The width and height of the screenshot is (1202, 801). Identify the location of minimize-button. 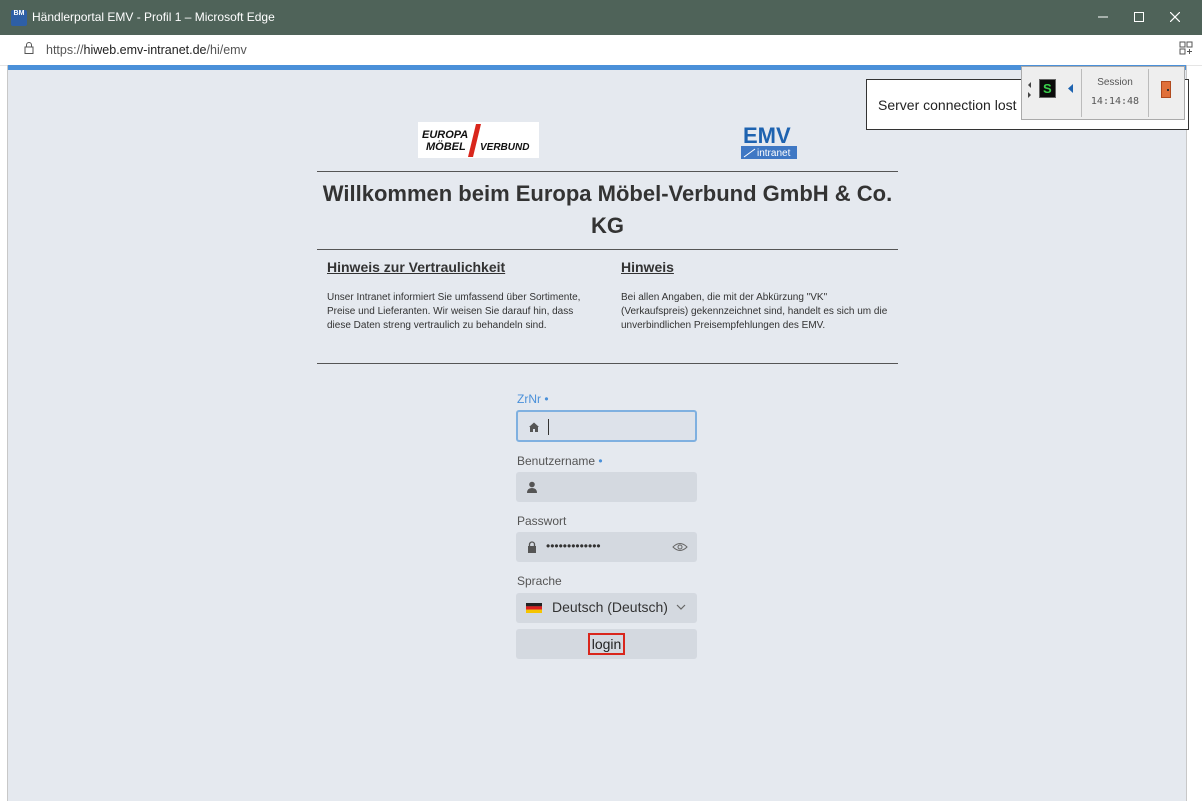
(1103, 18).